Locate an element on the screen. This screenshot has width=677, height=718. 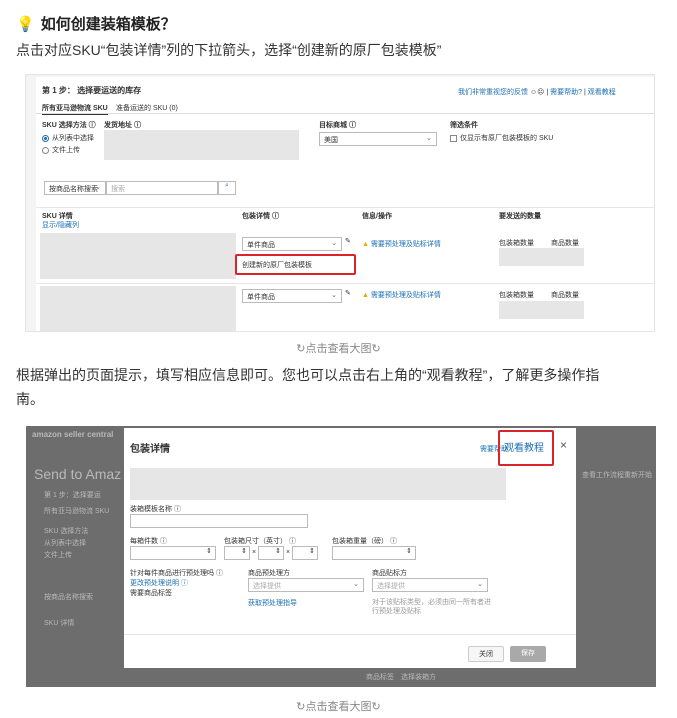
bg-search: 按商品名称搜索 is located at coordinates (68, 597).